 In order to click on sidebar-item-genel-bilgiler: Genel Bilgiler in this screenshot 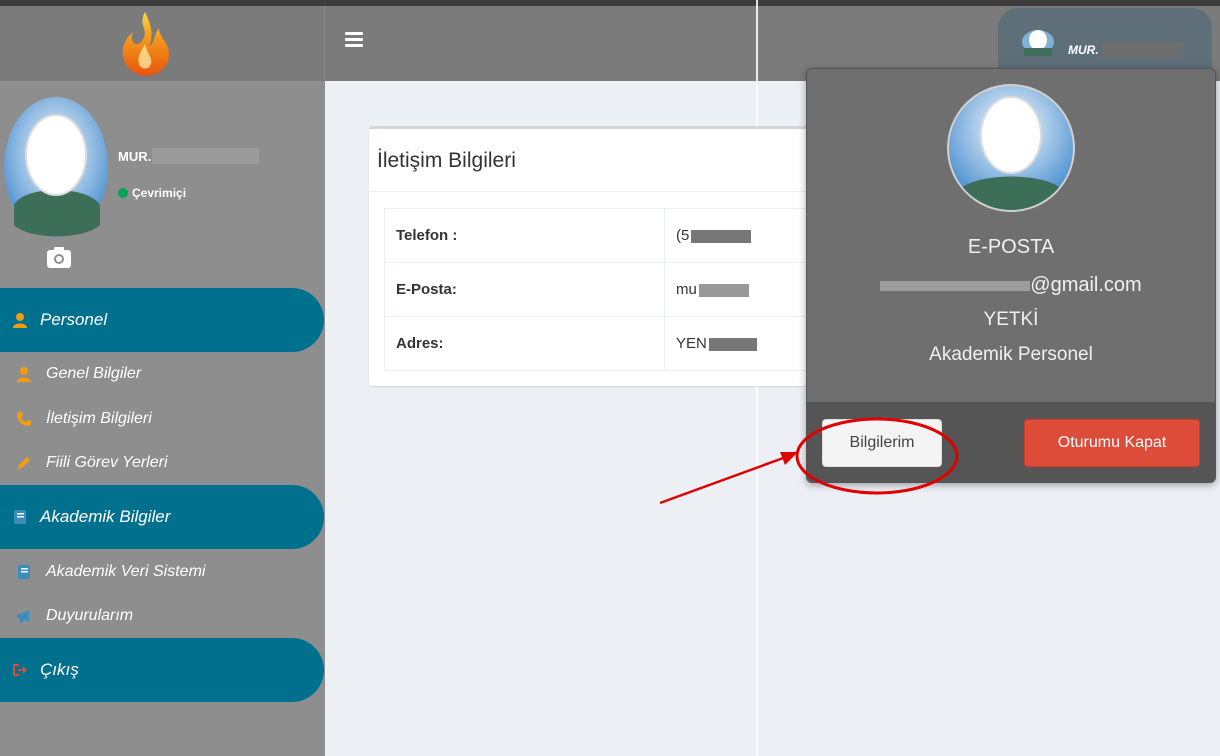, I will do `click(78, 374)`.